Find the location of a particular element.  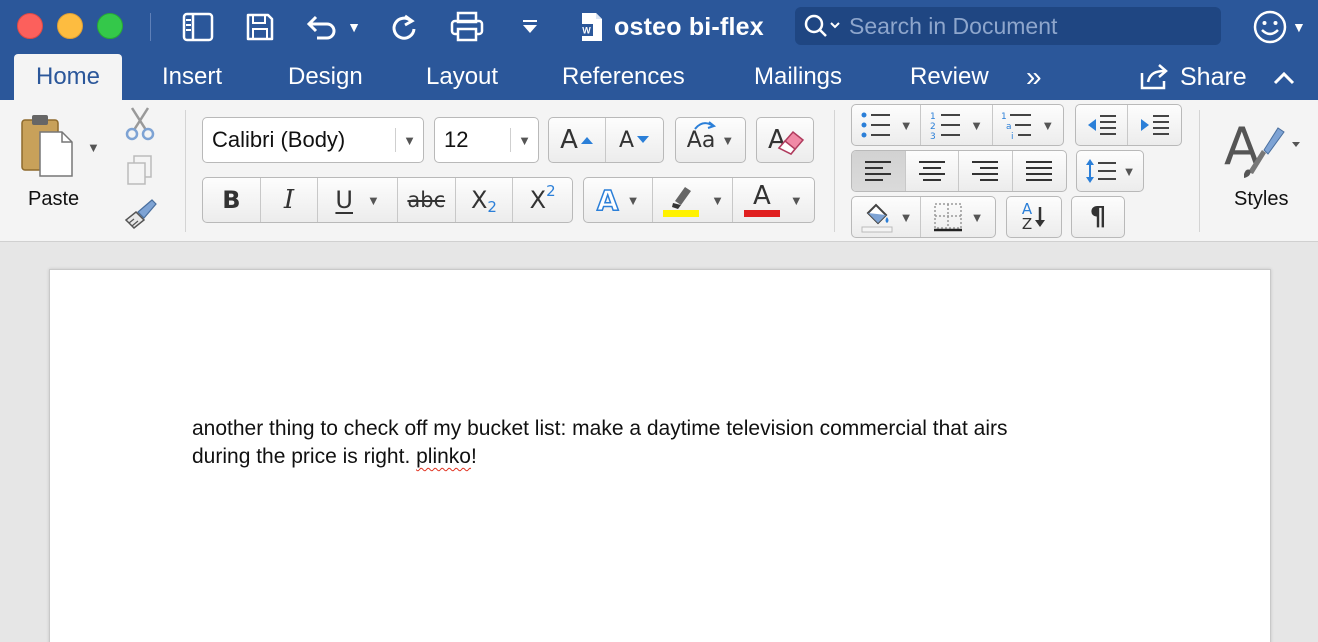

search-input is located at coordinates (1029, 26).